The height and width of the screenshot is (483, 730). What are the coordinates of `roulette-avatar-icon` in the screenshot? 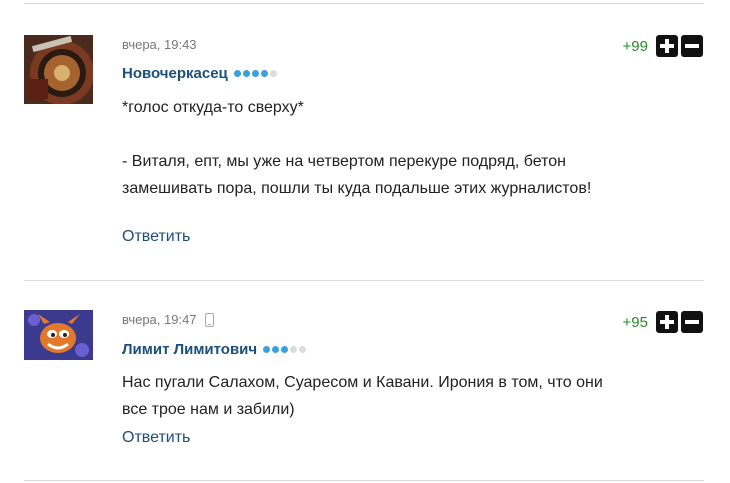 It's located at (58, 69).